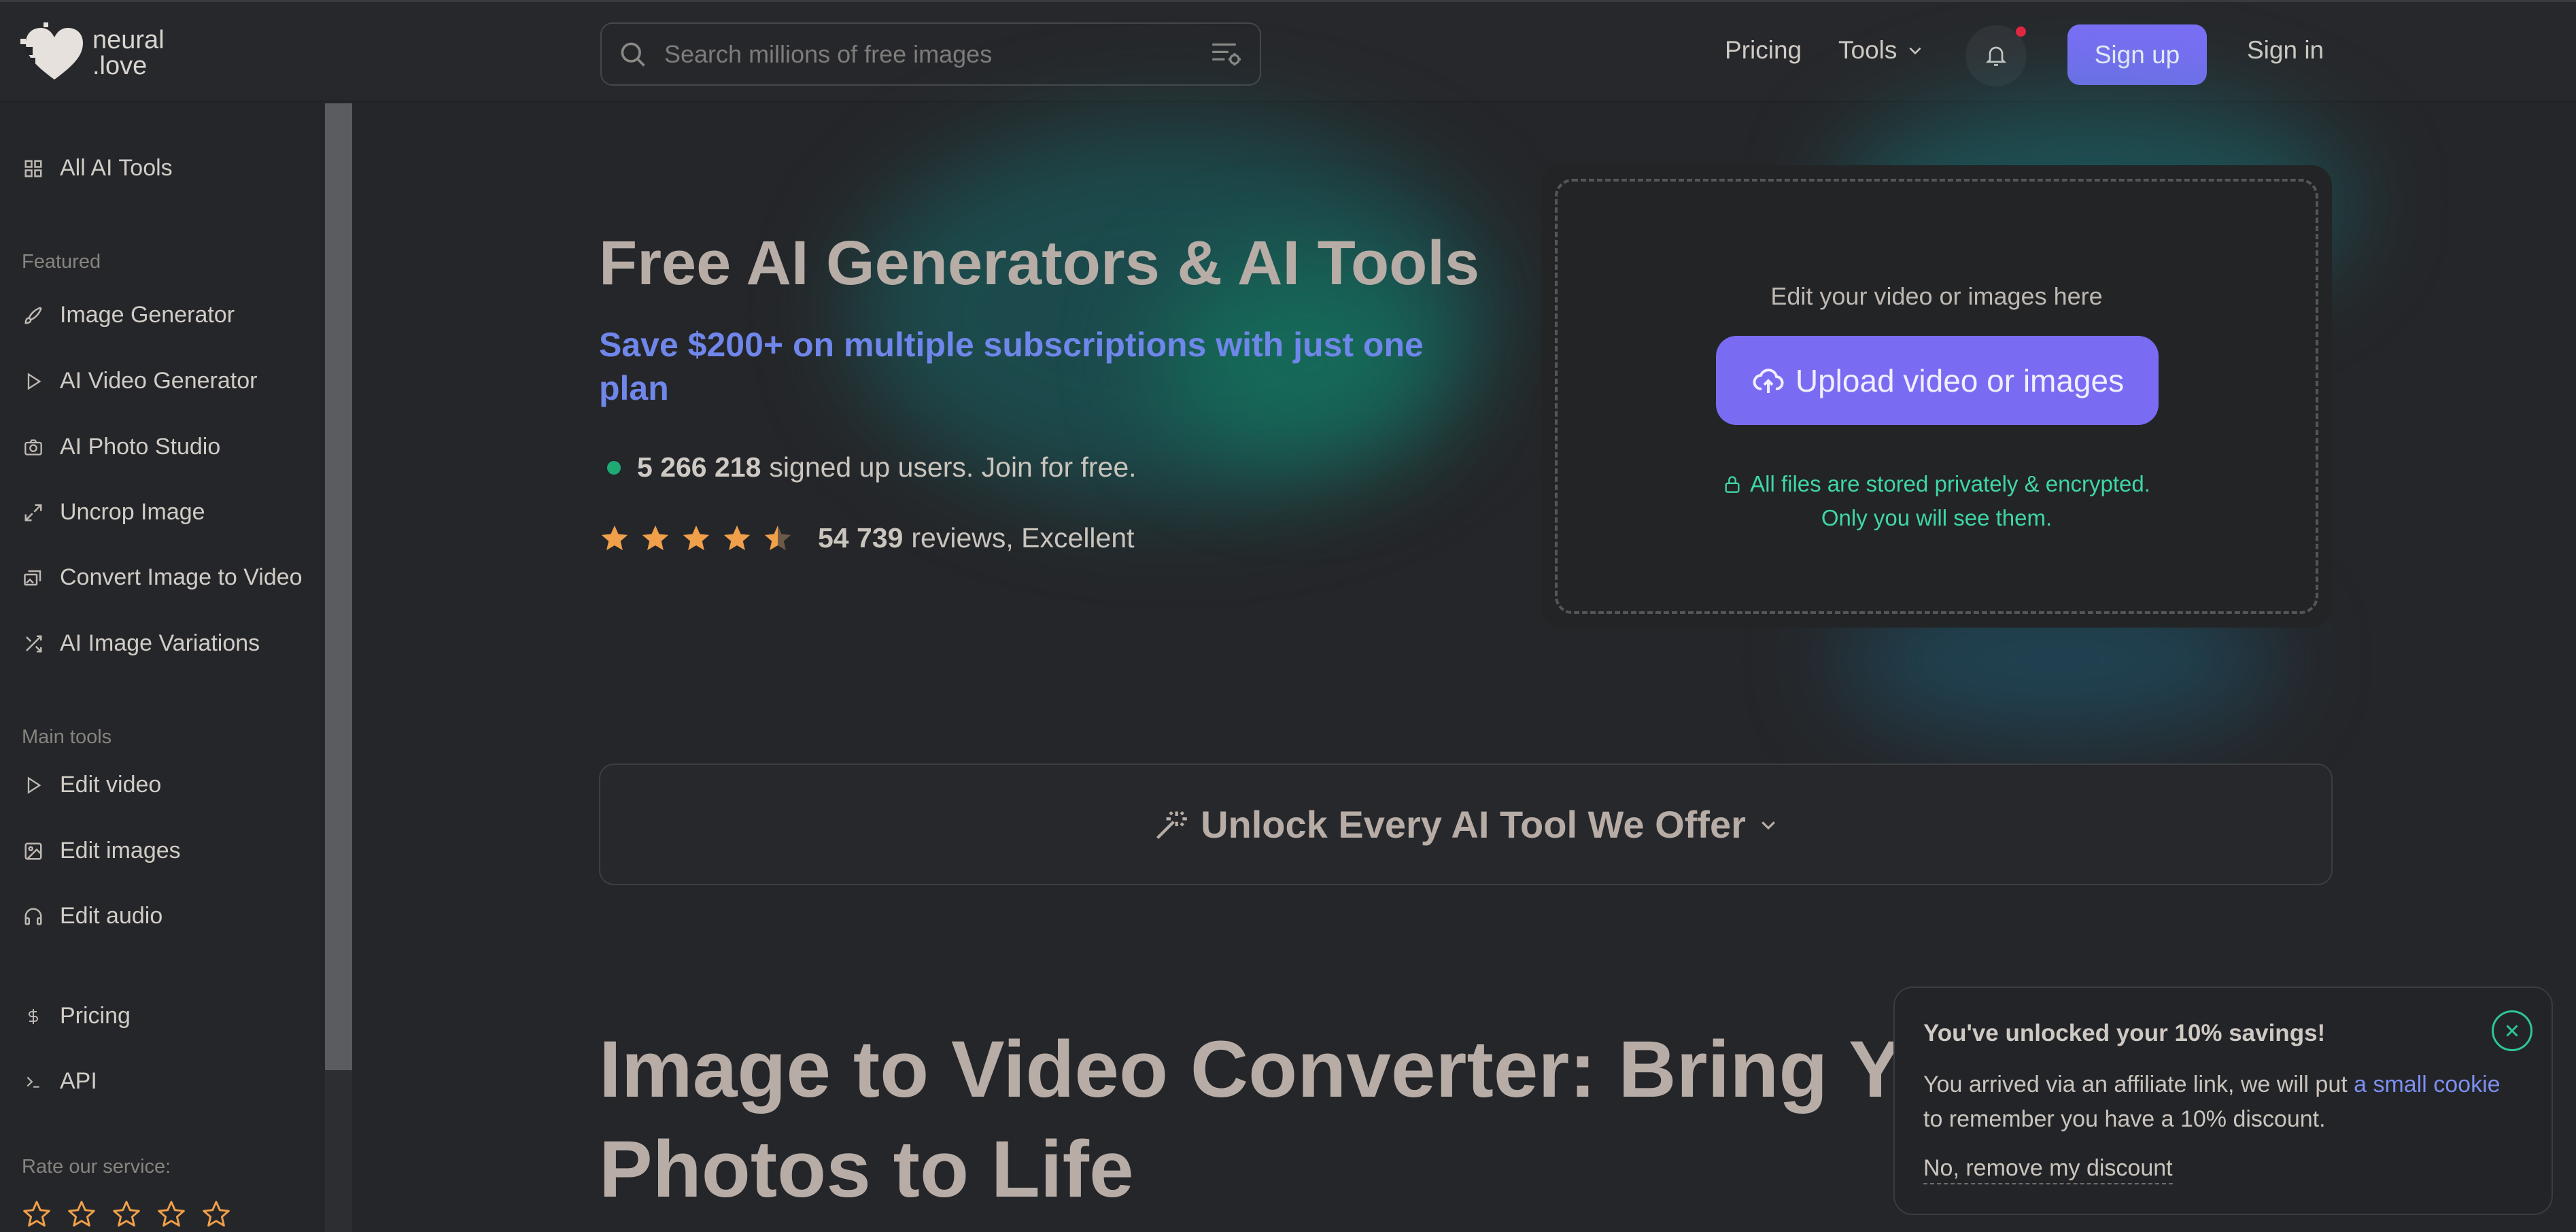 This screenshot has height=1232, width=2576. I want to click on close-icon, so click(2512, 1031).